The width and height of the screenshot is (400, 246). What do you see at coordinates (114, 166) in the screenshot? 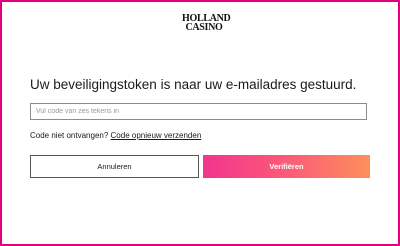
I see `cancel-button: Annuleren` at bounding box center [114, 166].